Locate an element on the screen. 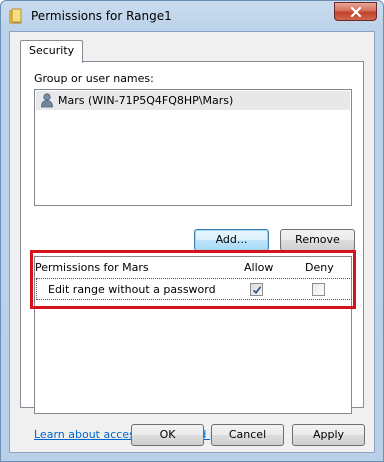  allow-column-header: Allow is located at coordinates (259, 267).